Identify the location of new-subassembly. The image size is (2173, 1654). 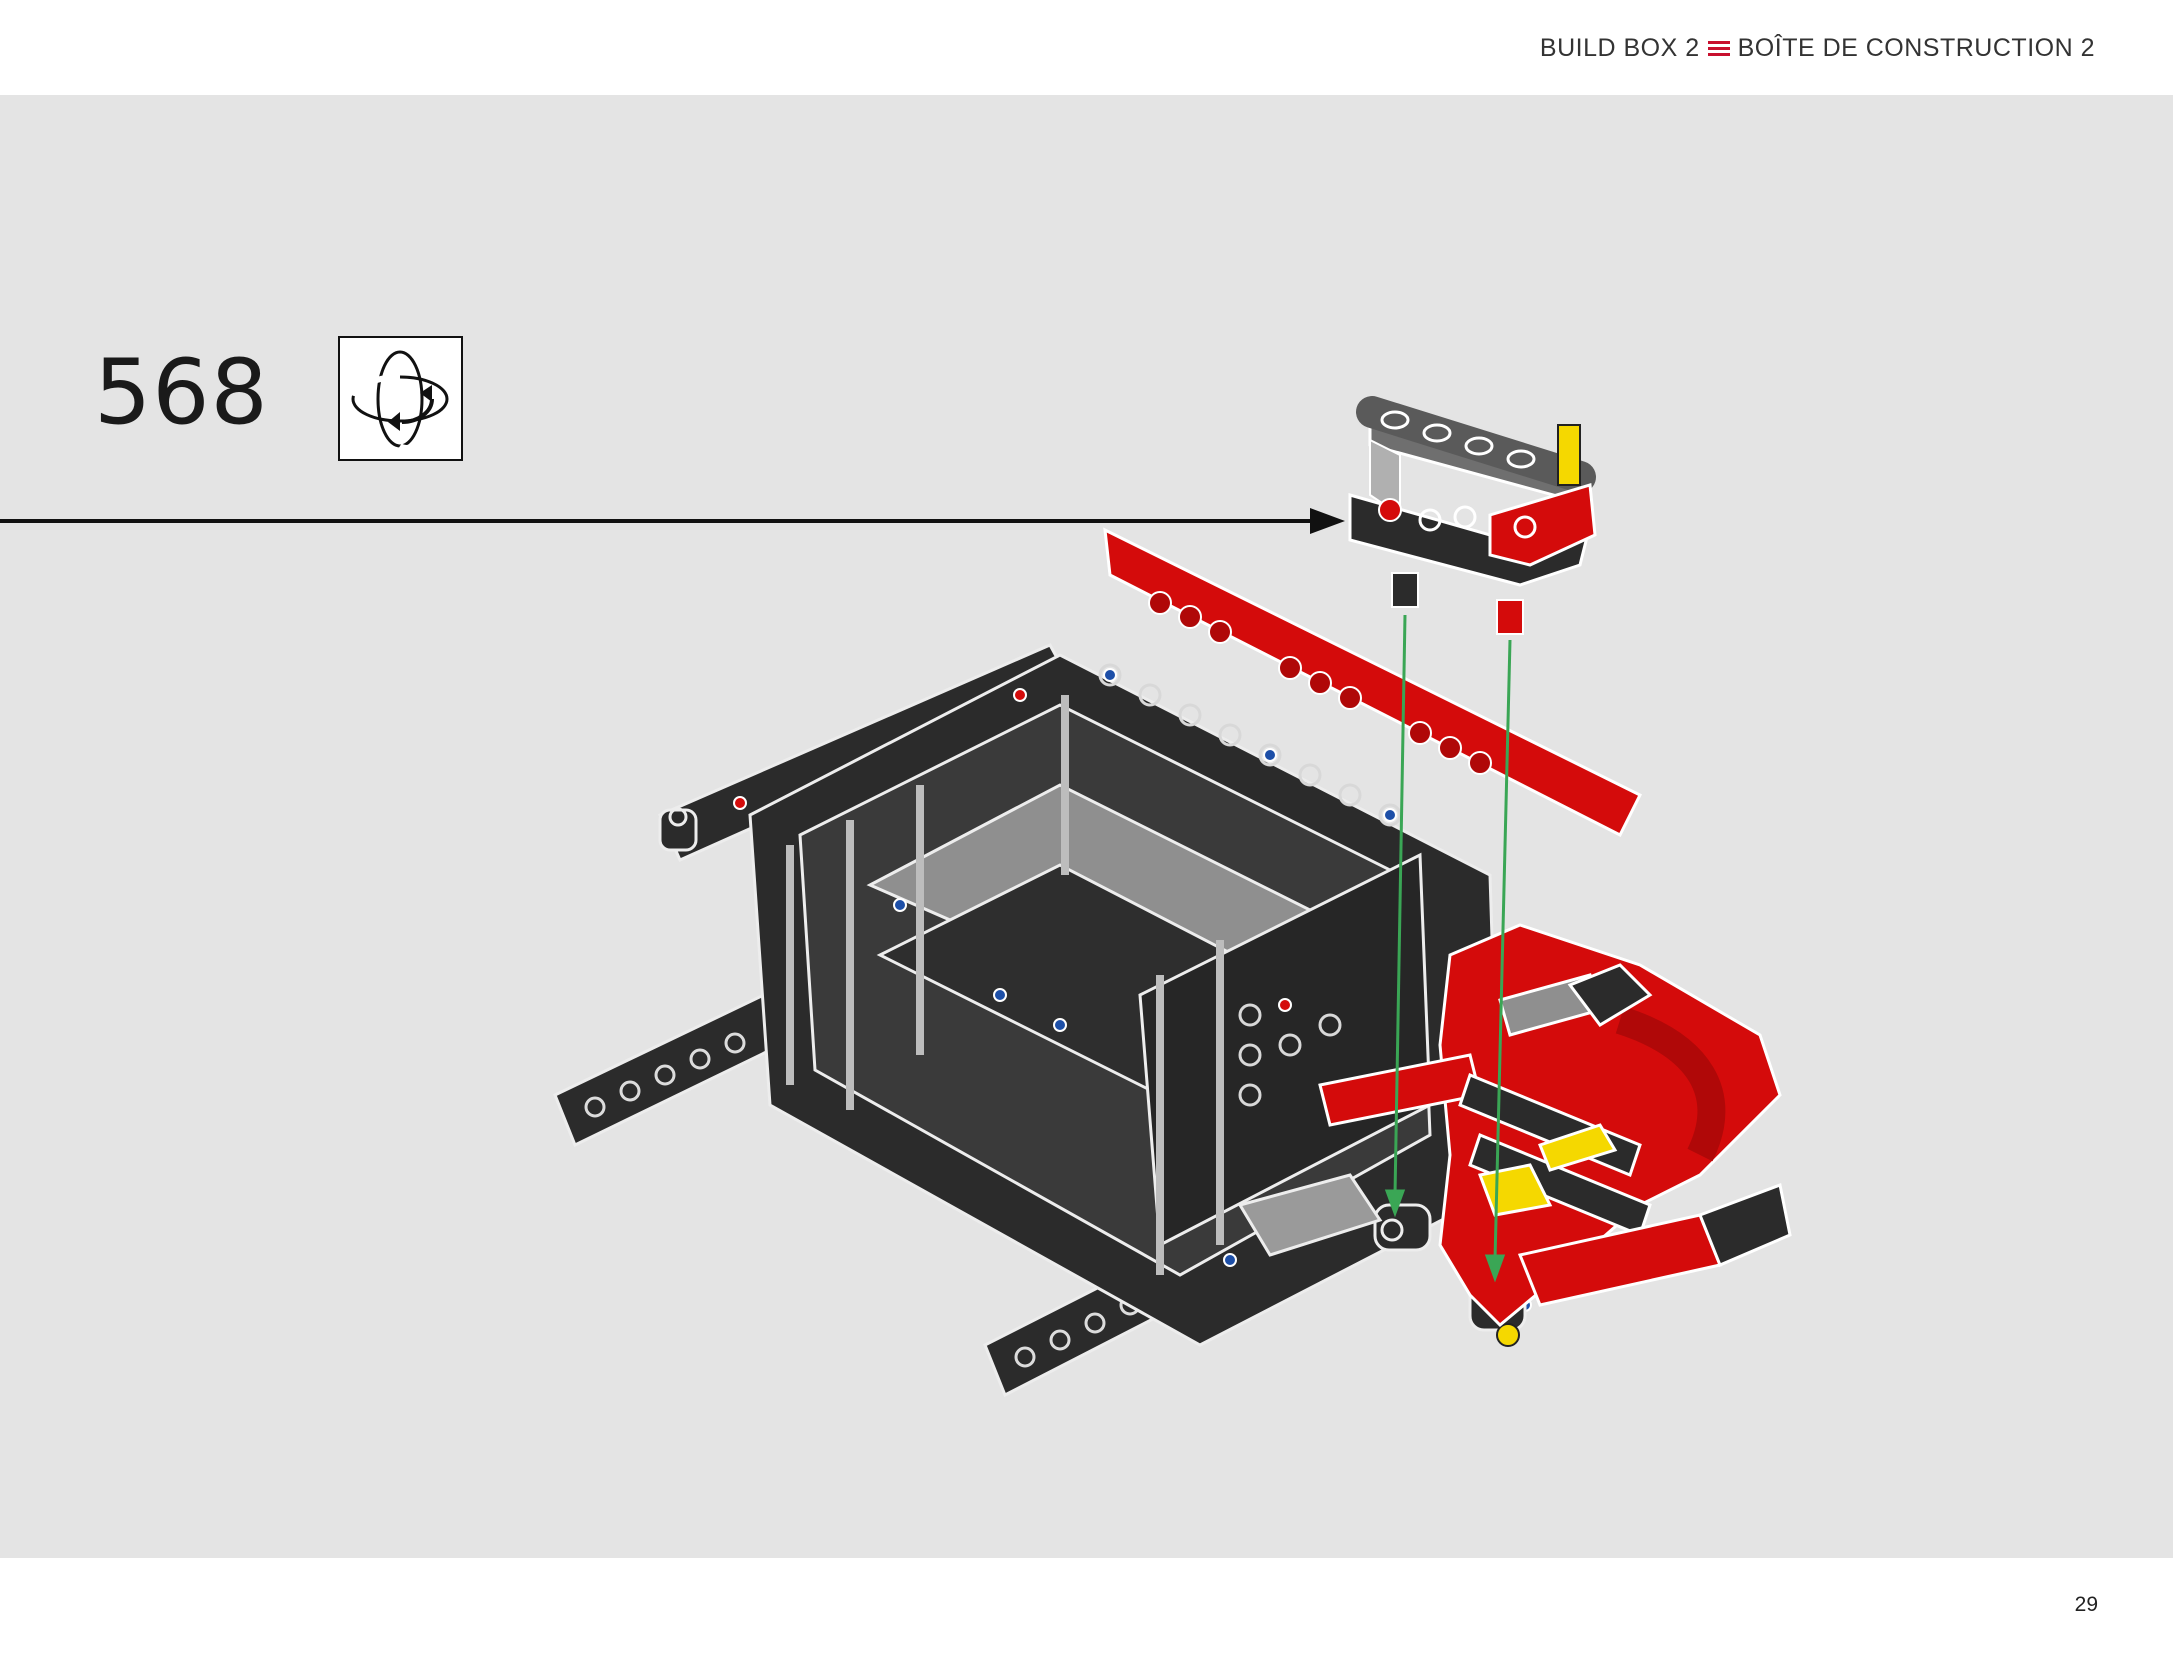
(1472, 515).